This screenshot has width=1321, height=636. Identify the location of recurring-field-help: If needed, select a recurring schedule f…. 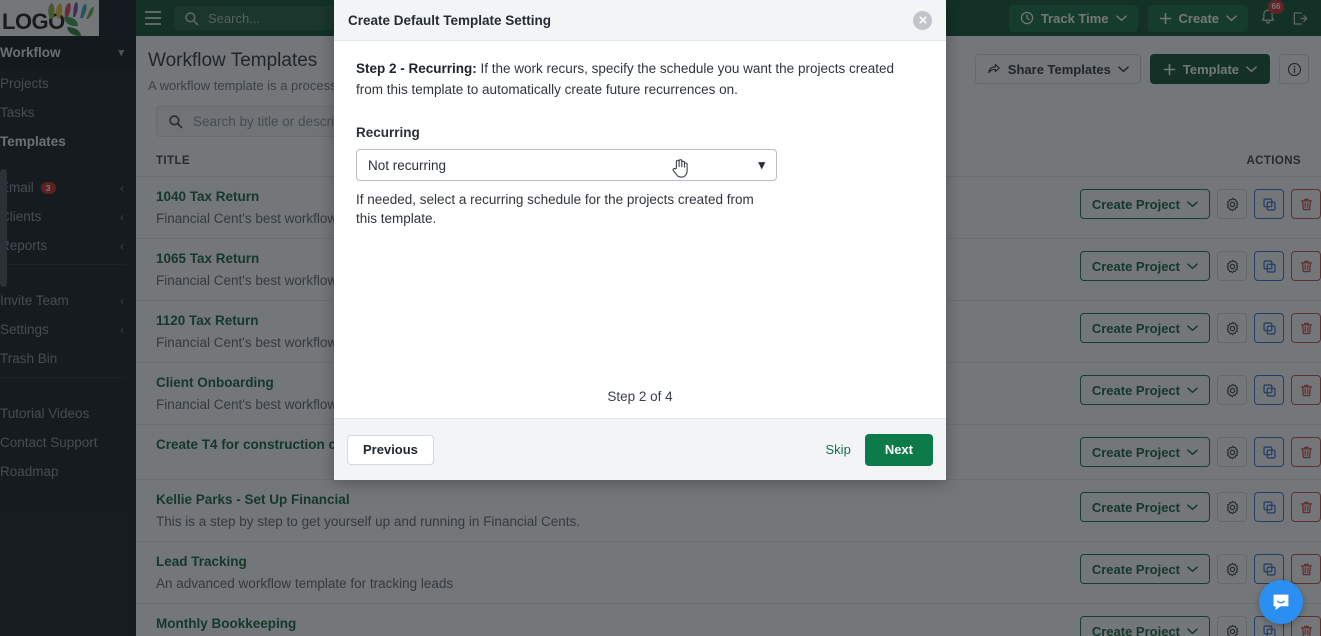
(555, 209).